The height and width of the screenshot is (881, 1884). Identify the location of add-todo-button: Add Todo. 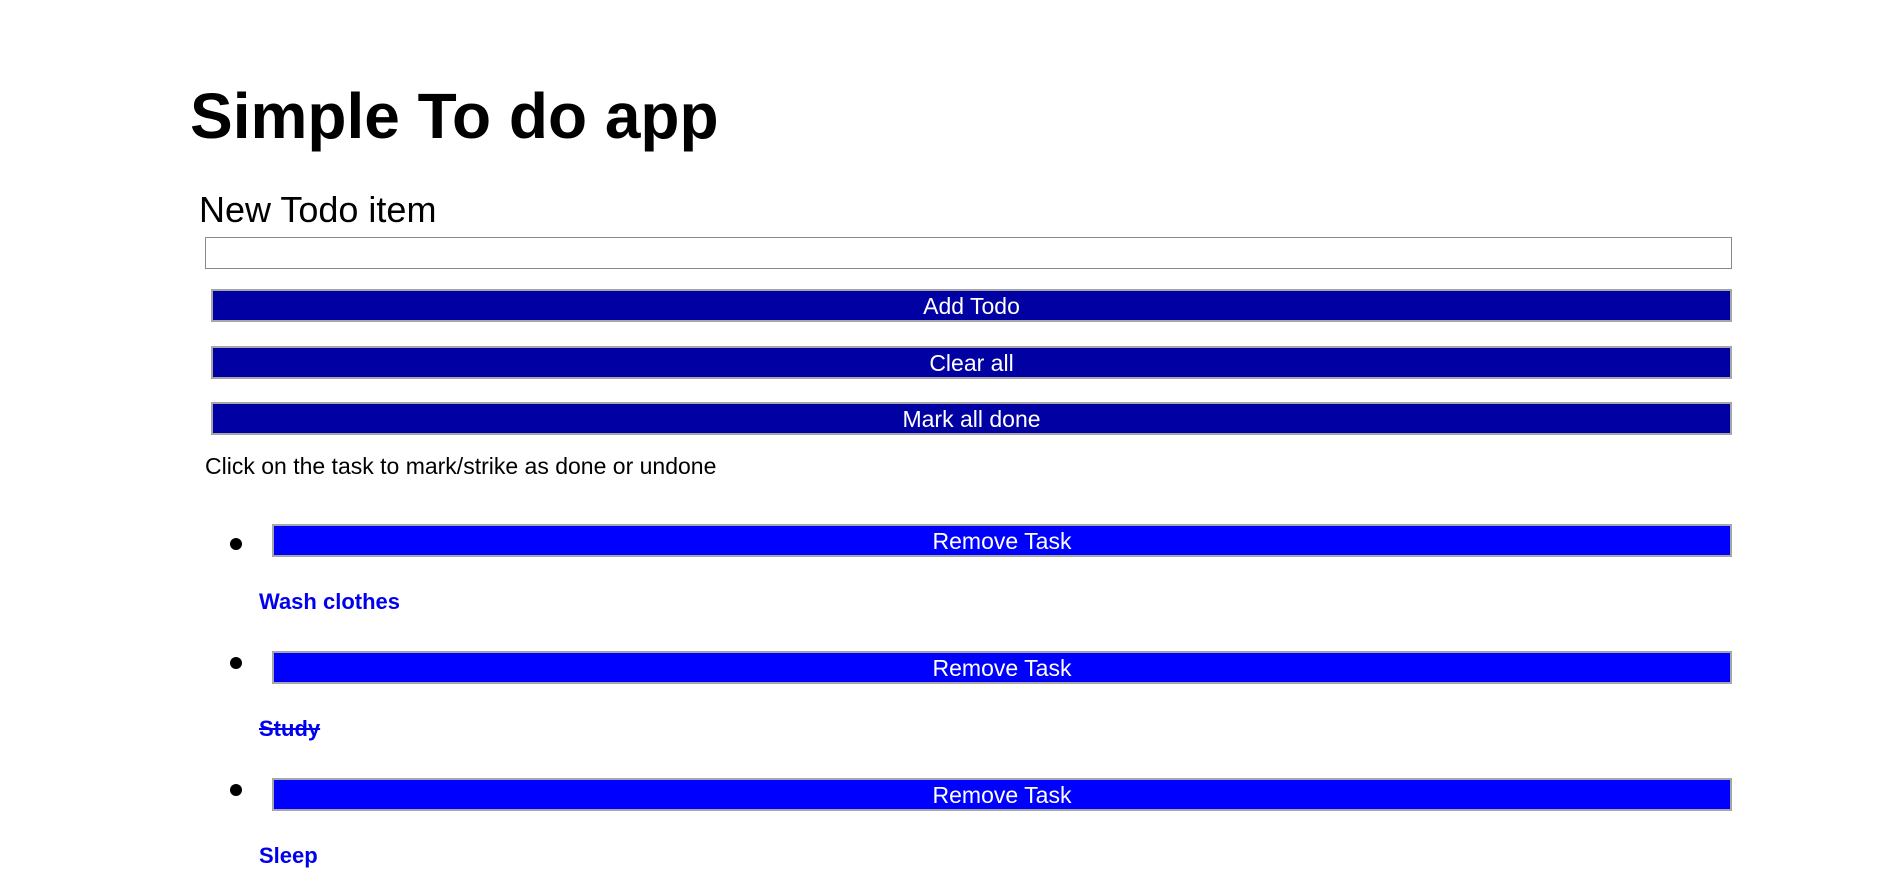
(971, 305).